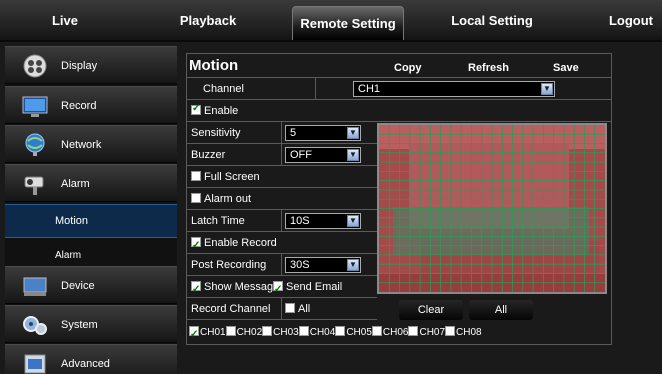  I want to click on full-screen-checkbox: Full Screen, so click(225, 177).